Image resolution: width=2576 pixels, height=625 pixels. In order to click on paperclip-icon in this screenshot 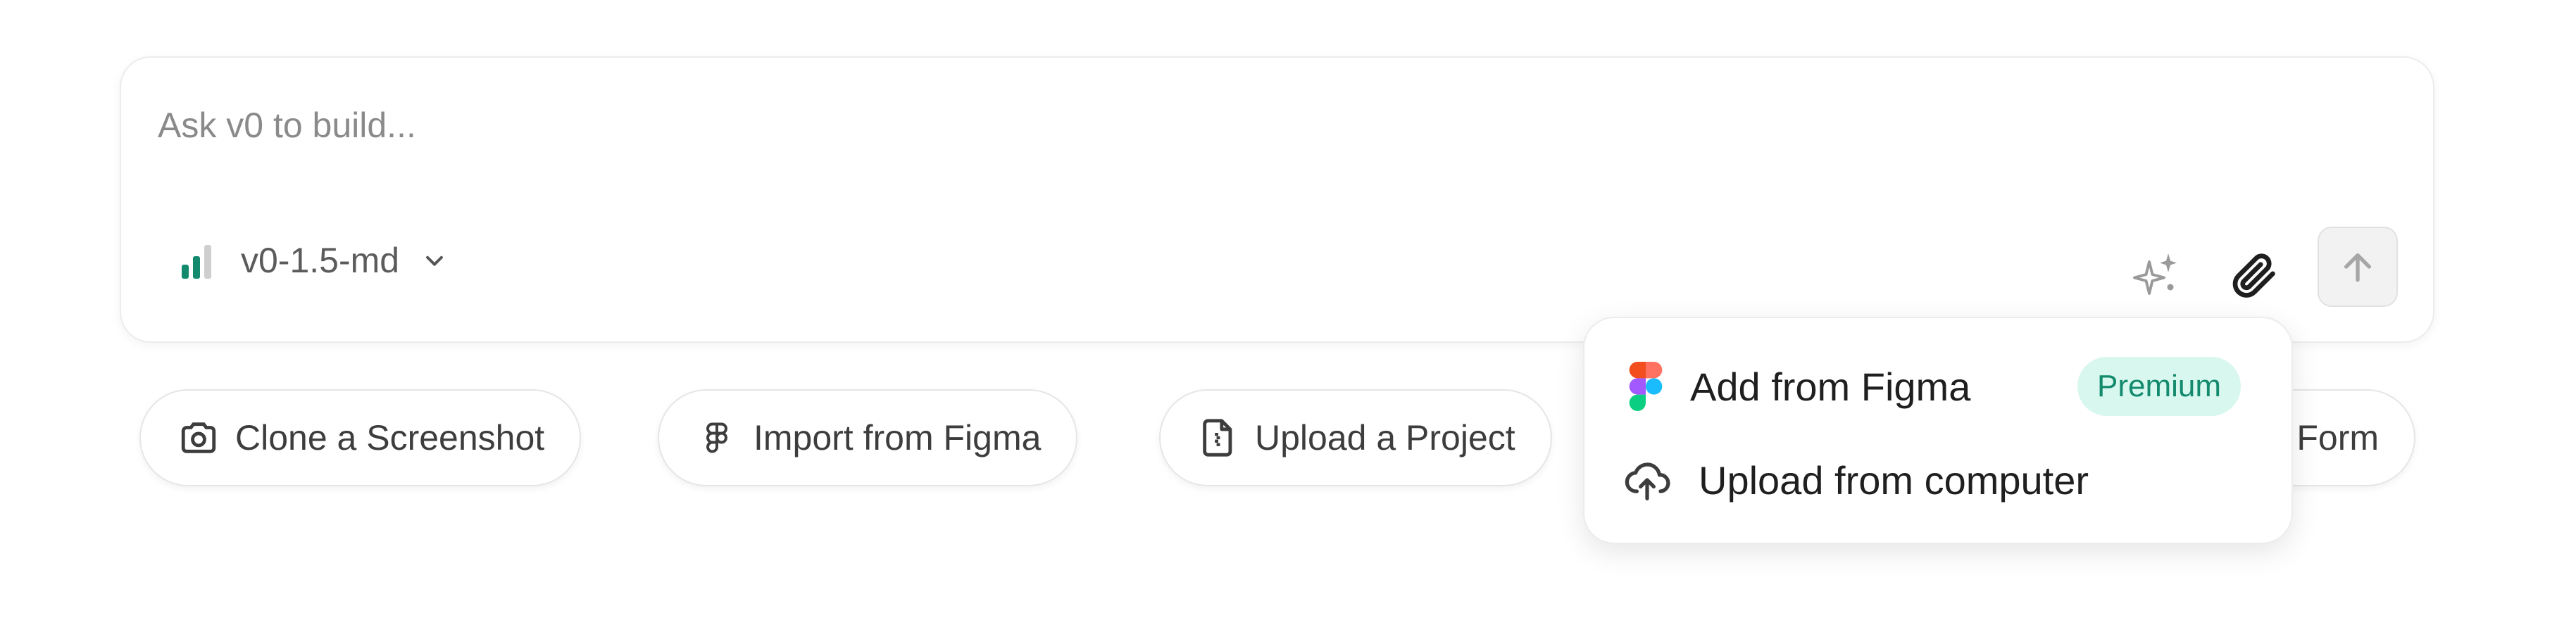, I will do `click(2253, 275)`.